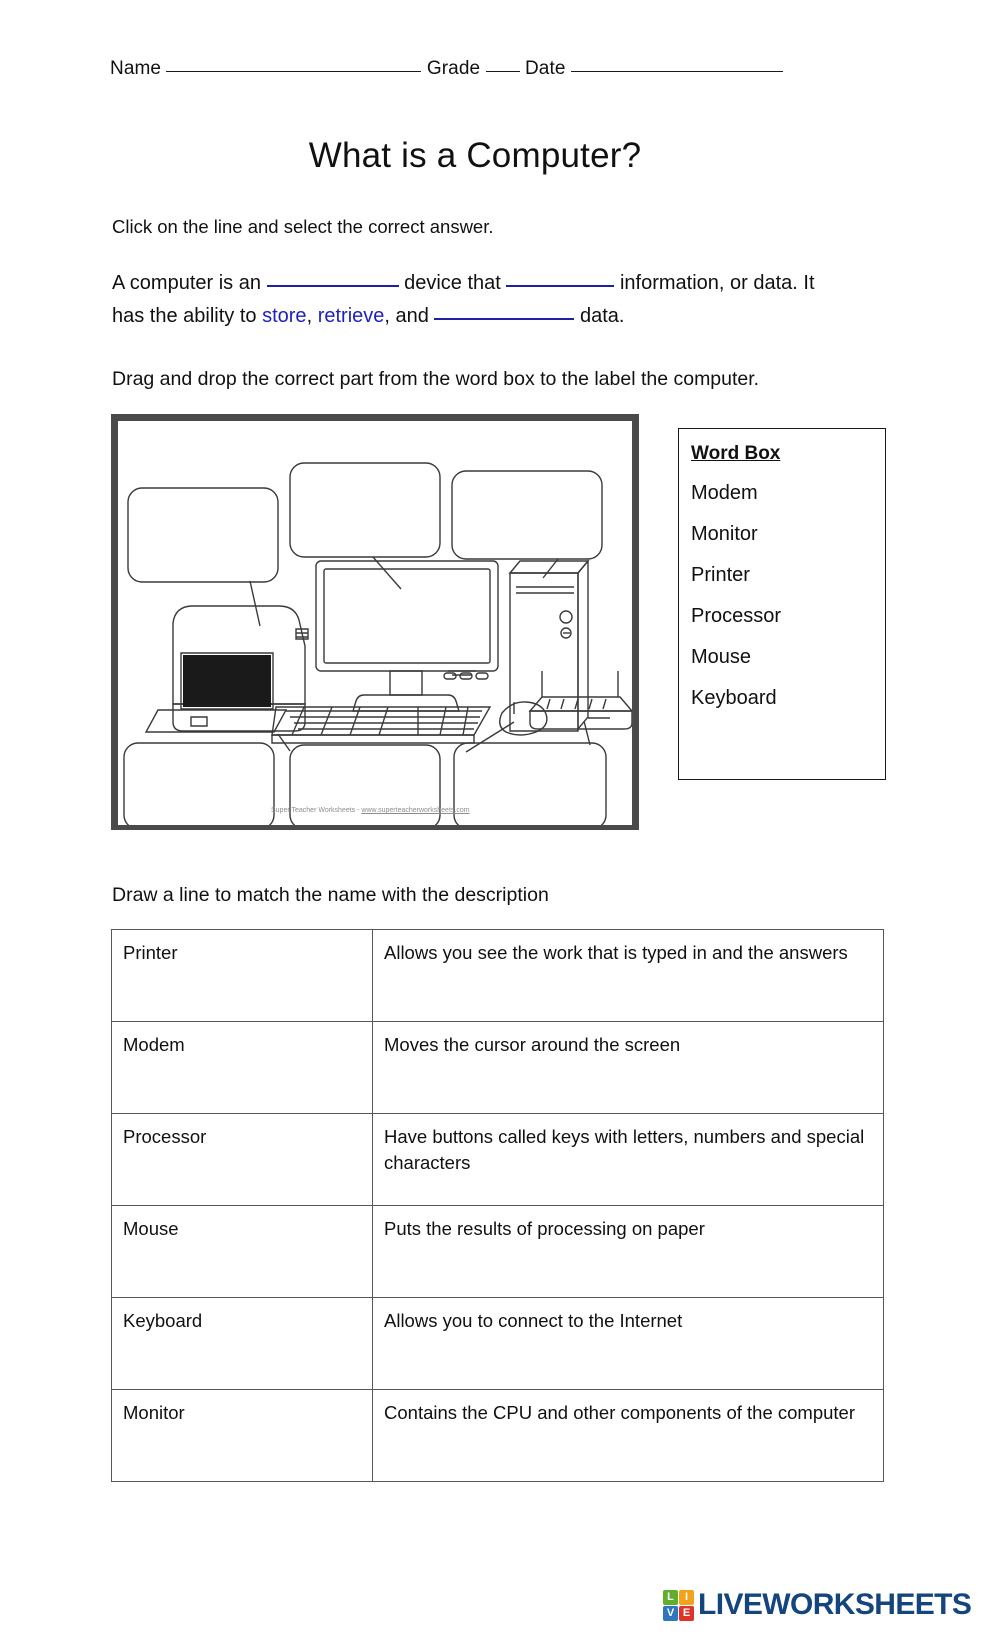  I want to click on cloze-link-store: store, so click(284, 316).